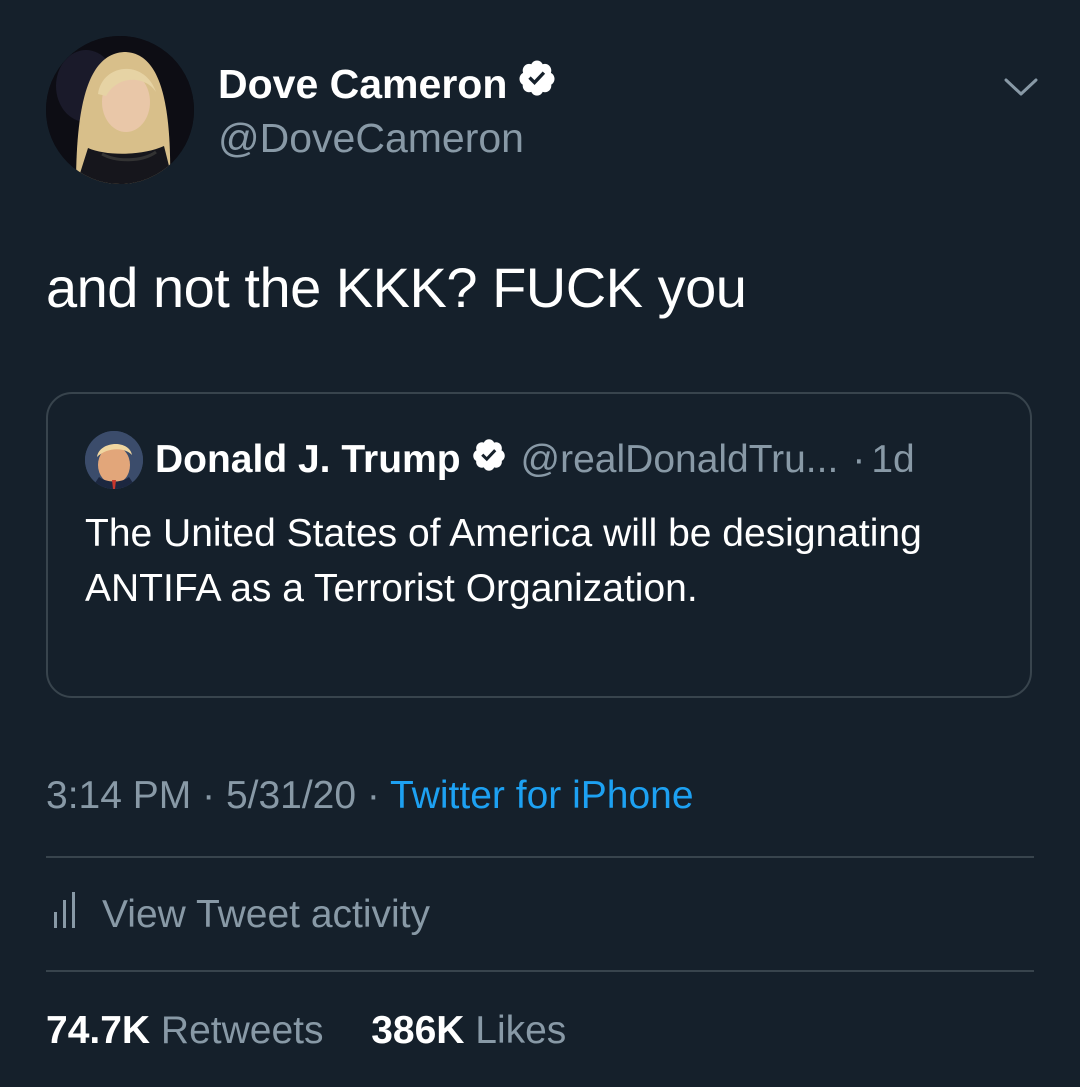 The image size is (1080, 1087). I want to click on view-tweet-activity-button: View Tweet activity, so click(241, 915).